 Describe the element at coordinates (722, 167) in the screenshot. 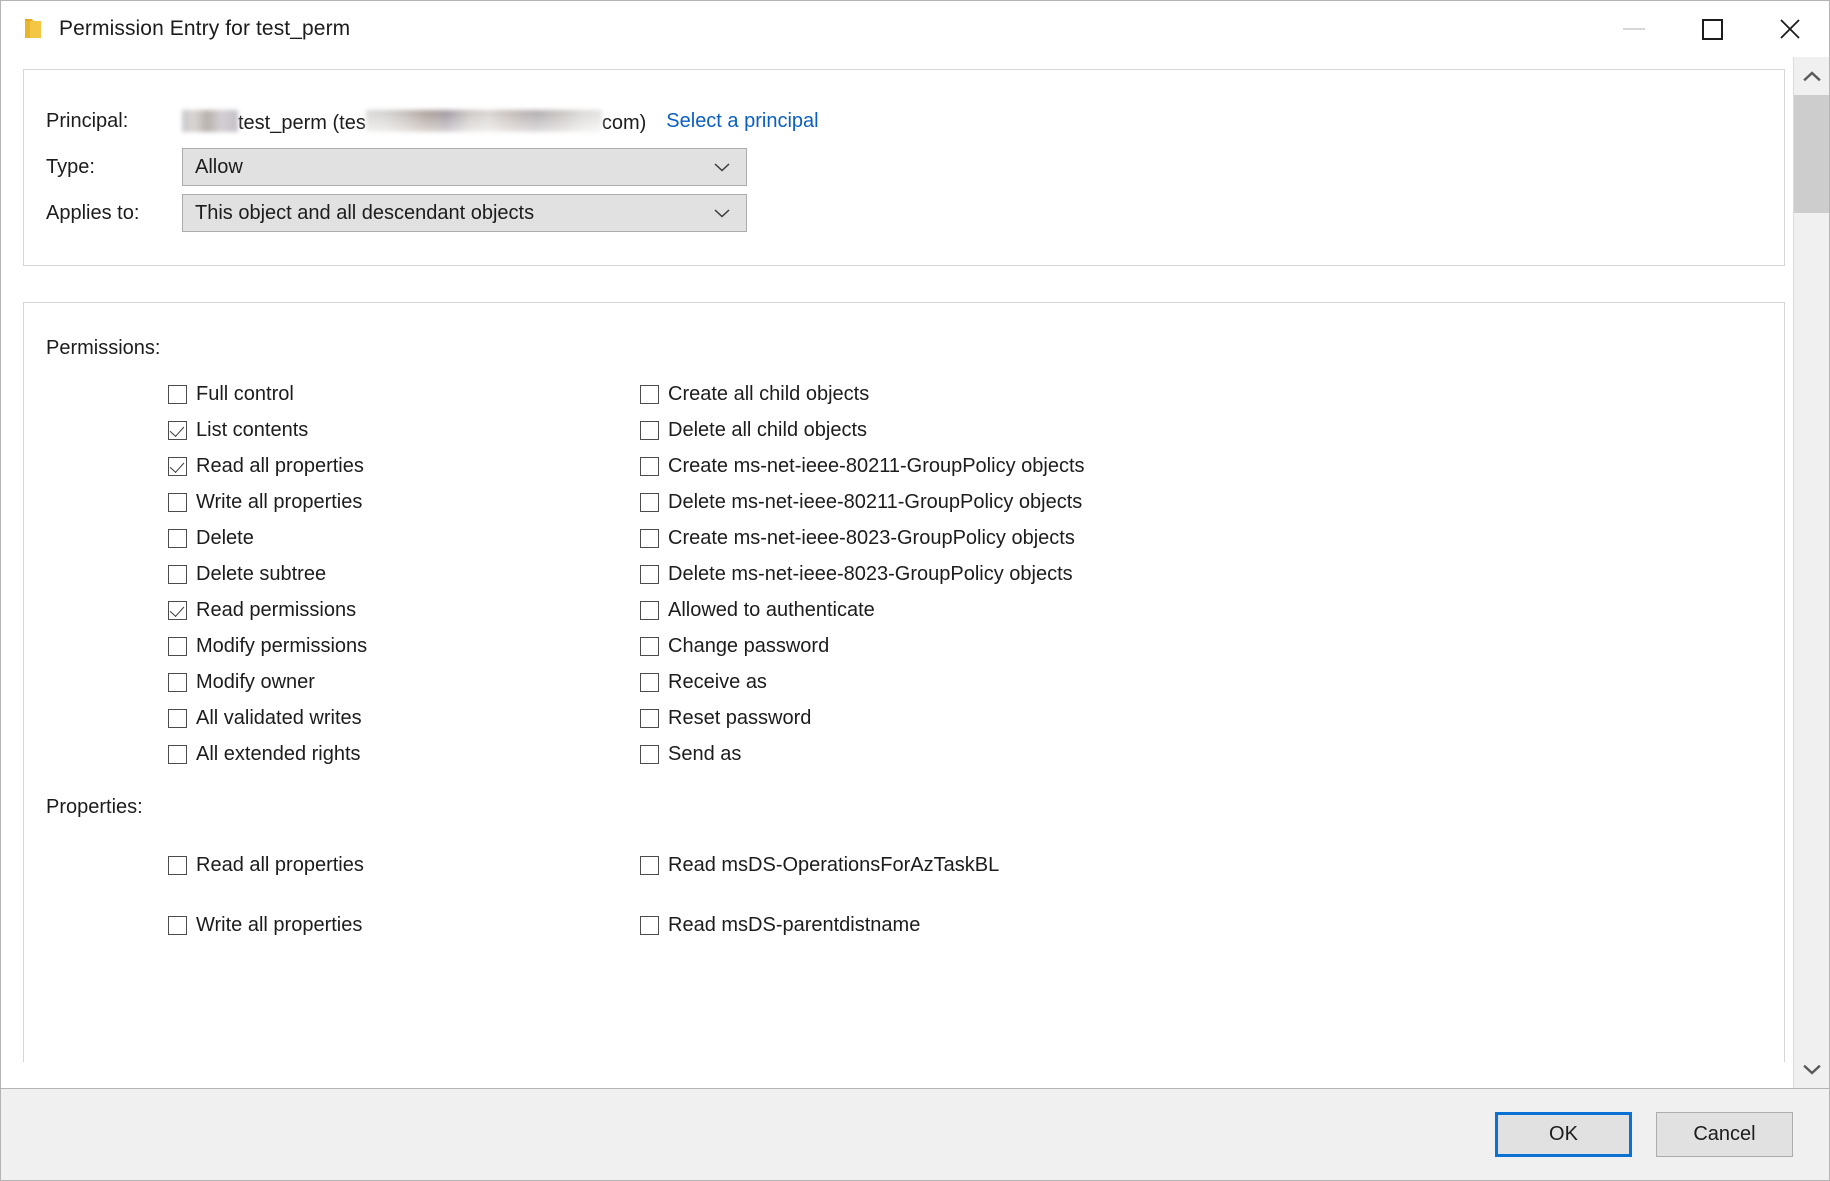

I see `chevron-down-icon` at that location.